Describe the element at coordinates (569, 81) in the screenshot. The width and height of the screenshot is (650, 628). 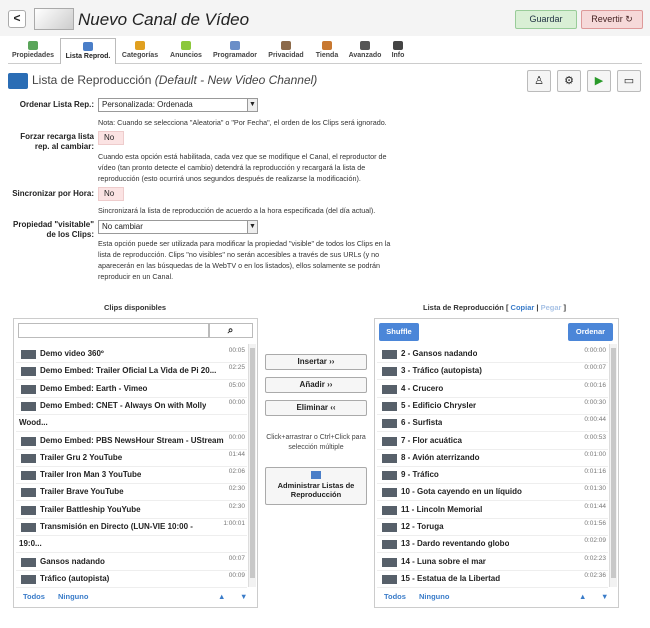
I see `settings-user-icon: ⚙` at that location.